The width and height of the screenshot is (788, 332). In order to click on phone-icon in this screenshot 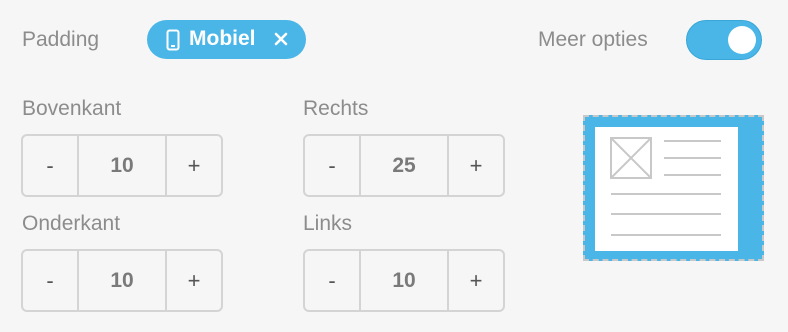, I will do `click(173, 42)`.